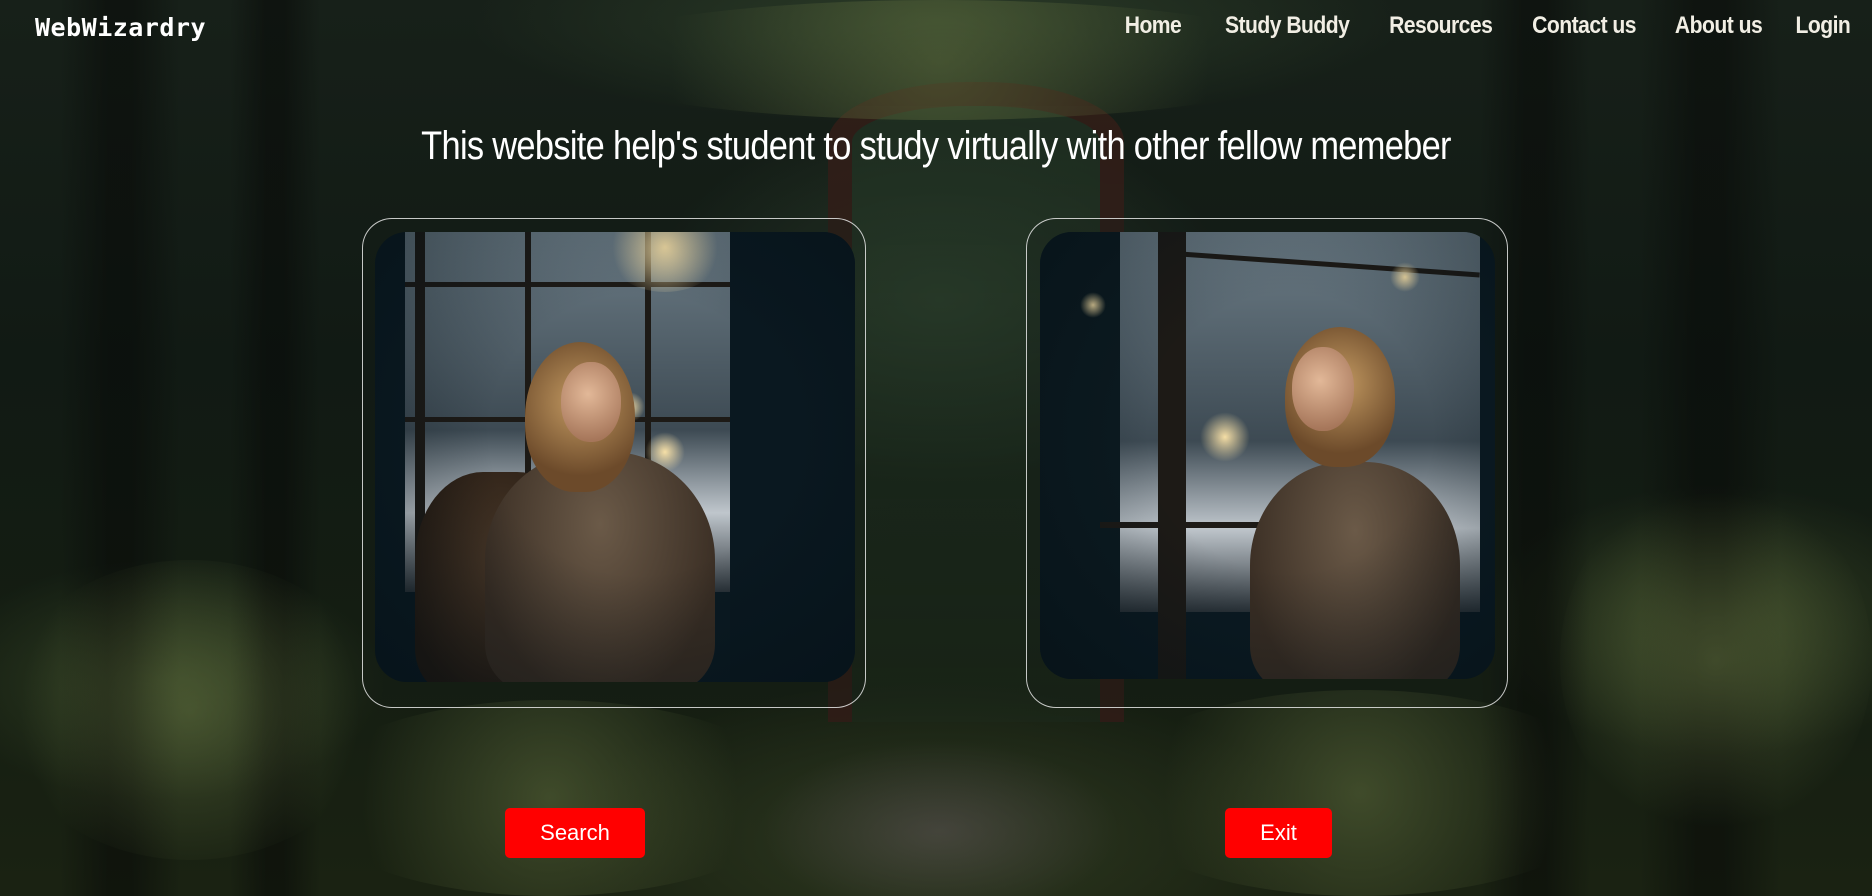  I want to click on left-image-card, so click(614, 463).